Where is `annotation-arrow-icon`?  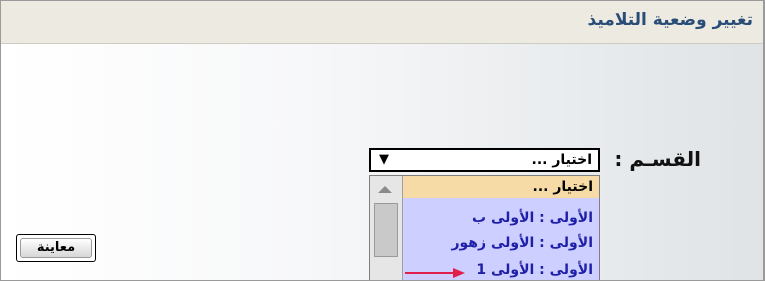 annotation-arrow-icon is located at coordinates (435, 273).